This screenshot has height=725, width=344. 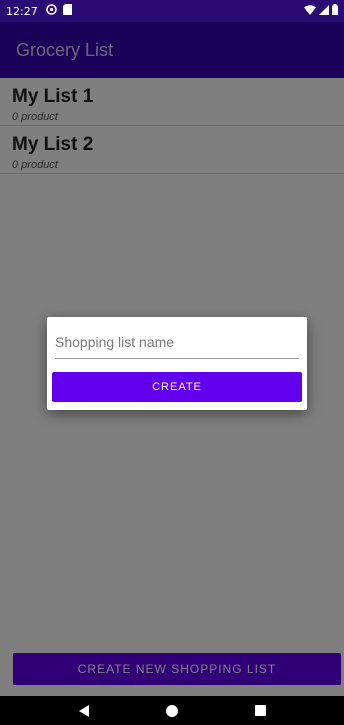 What do you see at coordinates (67, 11) in the screenshot?
I see `sd-card-icon` at bounding box center [67, 11].